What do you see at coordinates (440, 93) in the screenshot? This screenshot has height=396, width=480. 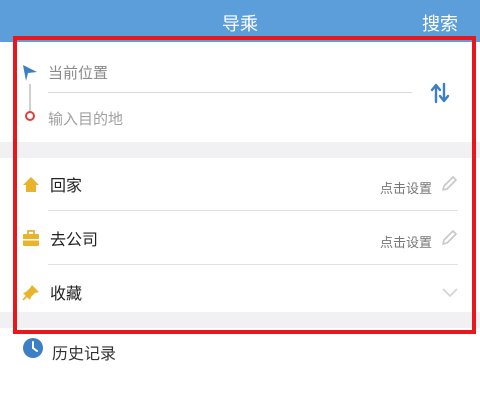 I see `swap-route-icon` at bounding box center [440, 93].